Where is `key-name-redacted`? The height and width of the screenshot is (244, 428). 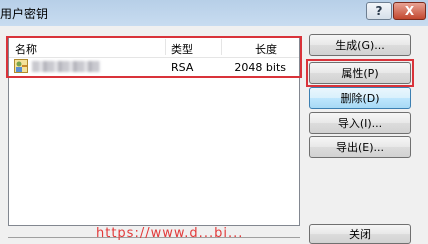 key-name-redacted is located at coordinates (66, 66).